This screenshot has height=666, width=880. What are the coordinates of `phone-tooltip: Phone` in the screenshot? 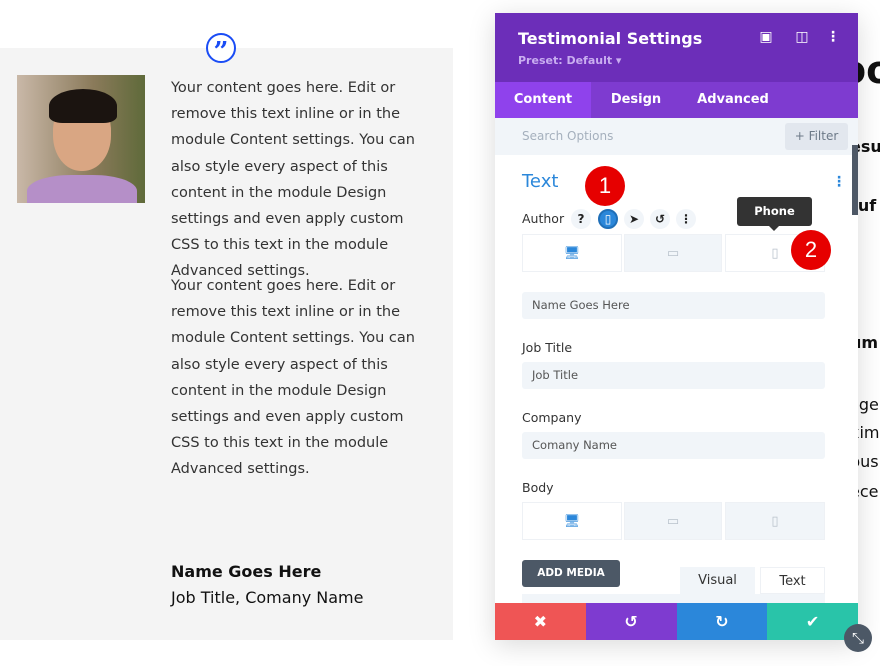 It's located at (774, 214).